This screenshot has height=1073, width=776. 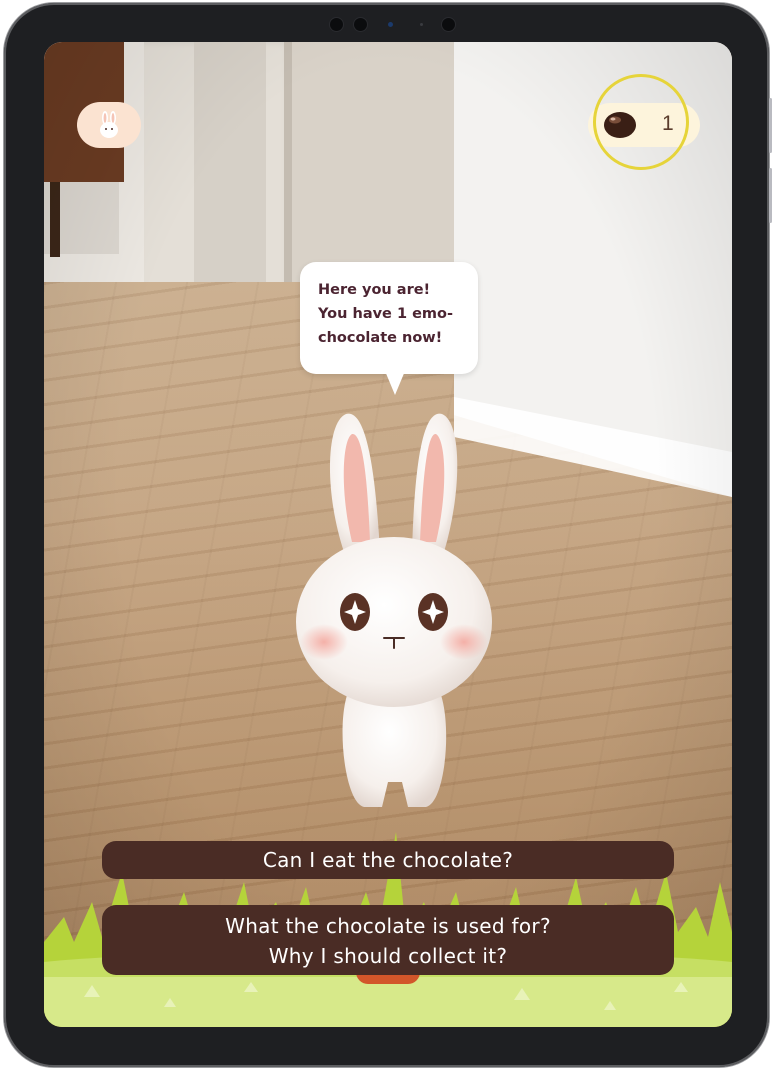 I want to click on bunny-character, so click(x=394, y=610).